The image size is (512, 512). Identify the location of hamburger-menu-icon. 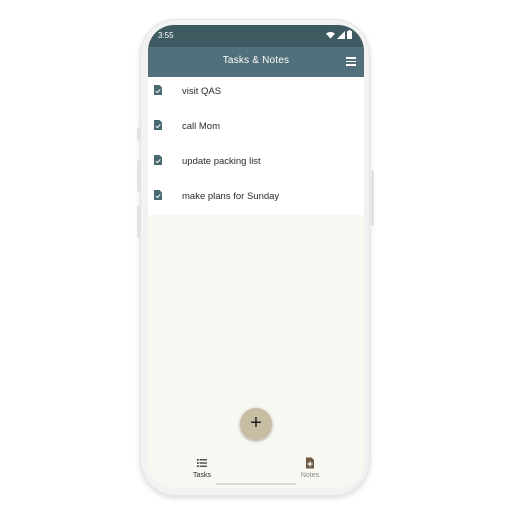
(351, 61).